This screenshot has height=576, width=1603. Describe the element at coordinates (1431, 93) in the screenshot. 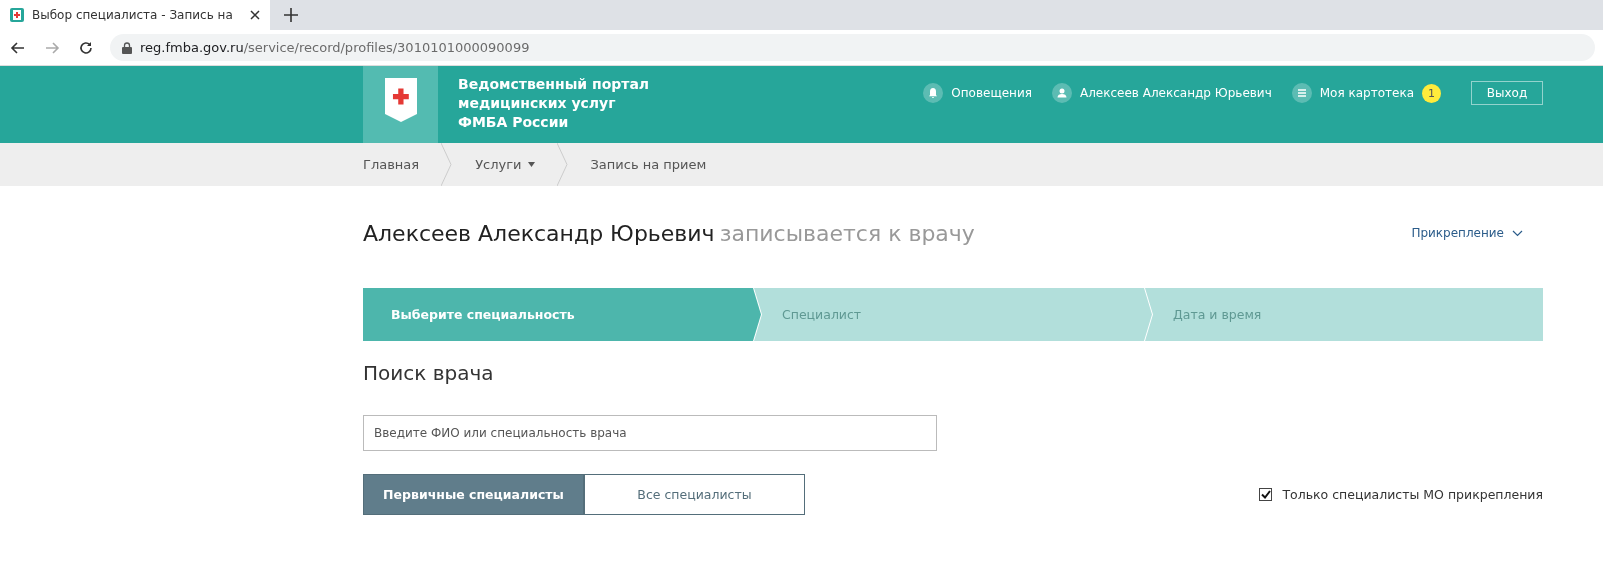

I see `count-badge: 1` at that location.